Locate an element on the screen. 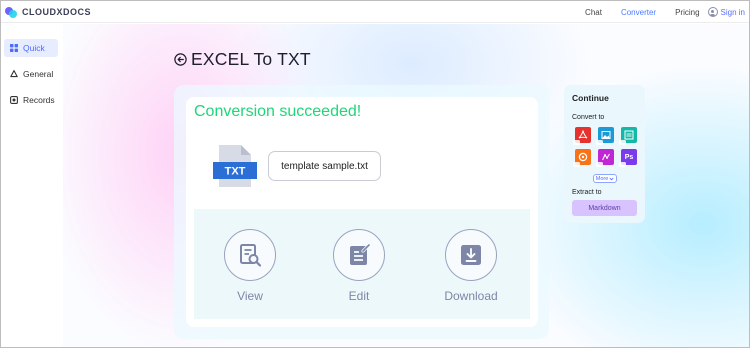 The height and width of the screenshot is (348, 750). office-icon is located at coordinates (583, 157).